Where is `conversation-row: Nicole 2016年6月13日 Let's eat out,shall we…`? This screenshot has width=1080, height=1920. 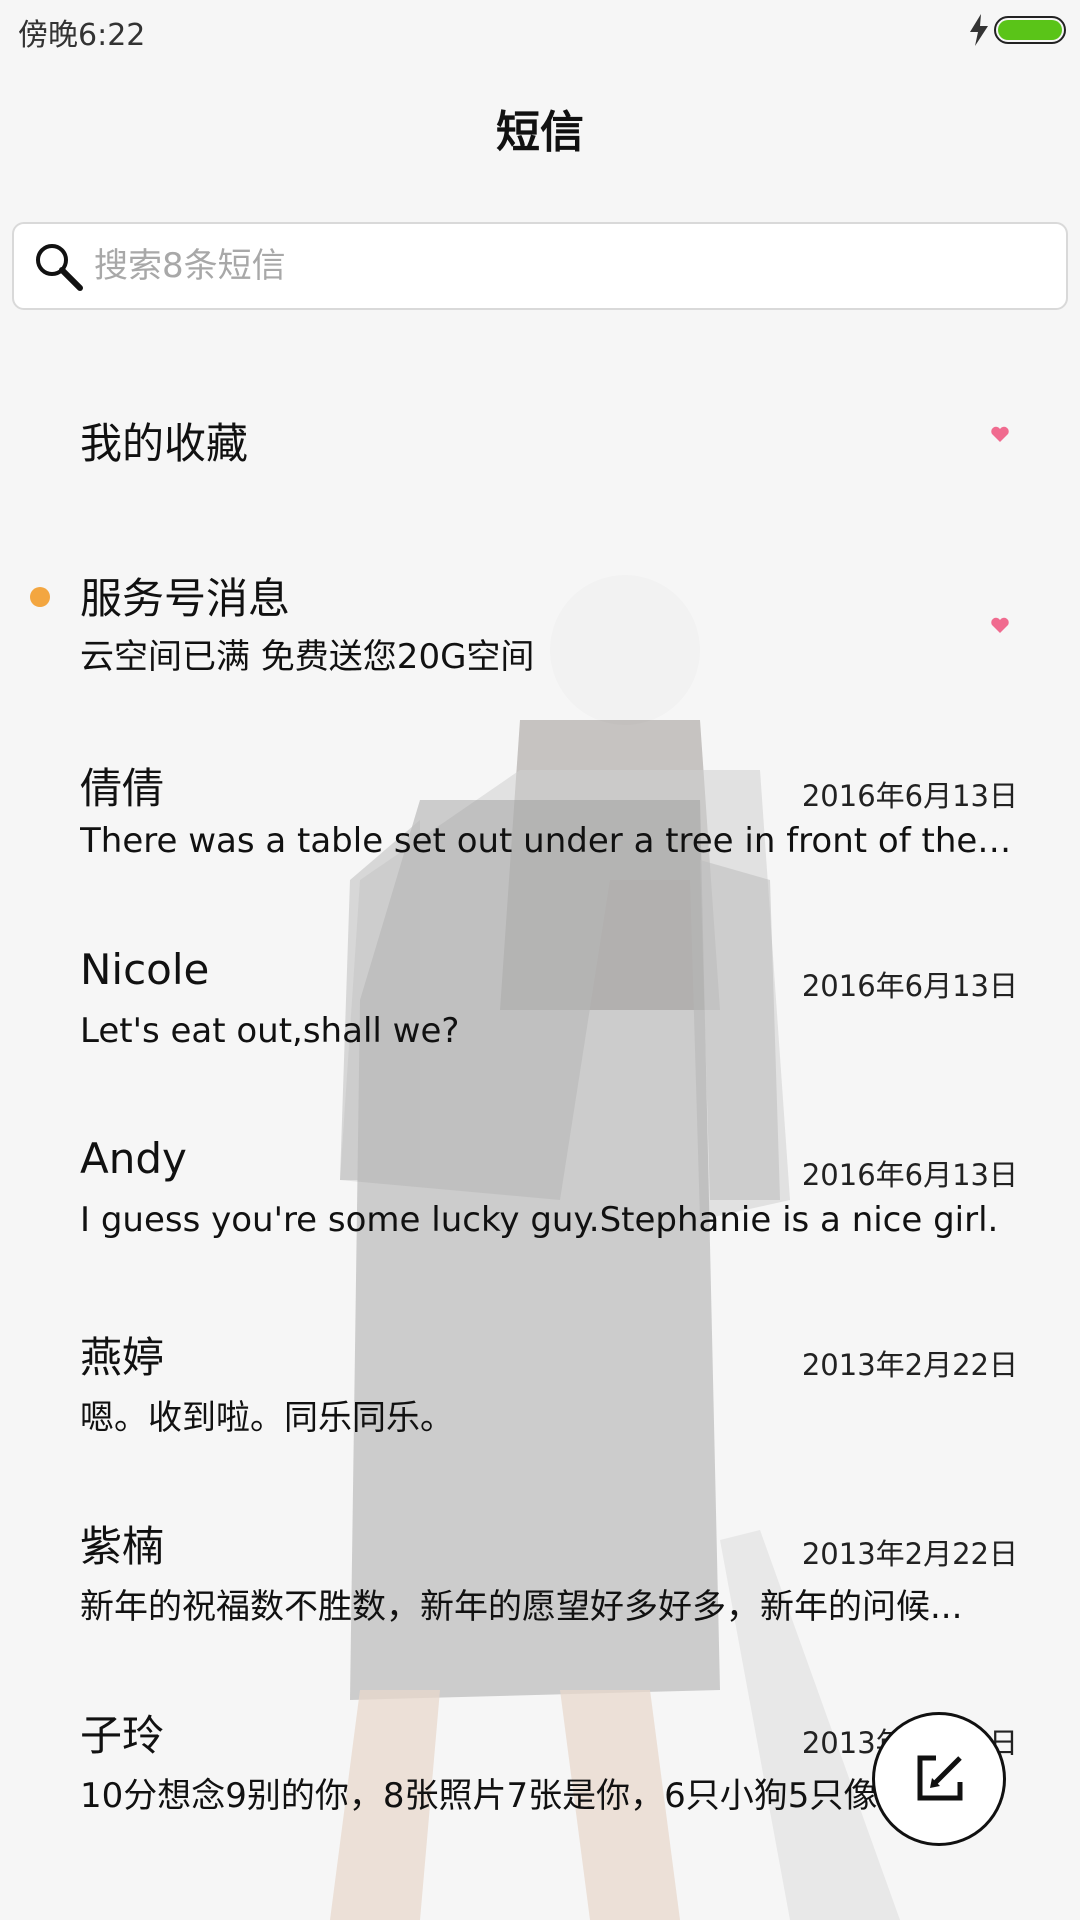 conversation-row: Nicole 2016年6月13日 Let's eat out,shall we… is located at coordinates (540, 1010).